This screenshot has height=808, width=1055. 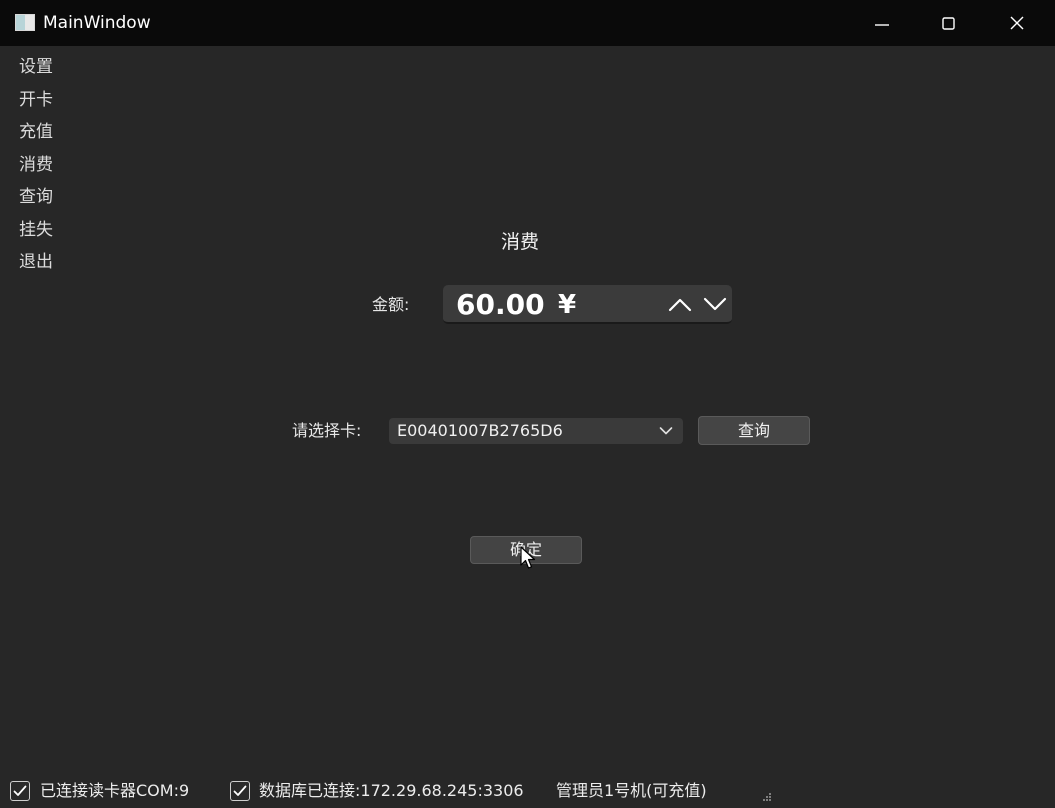 I want to click on chevron-up-icon, so click(x=680, y=304).